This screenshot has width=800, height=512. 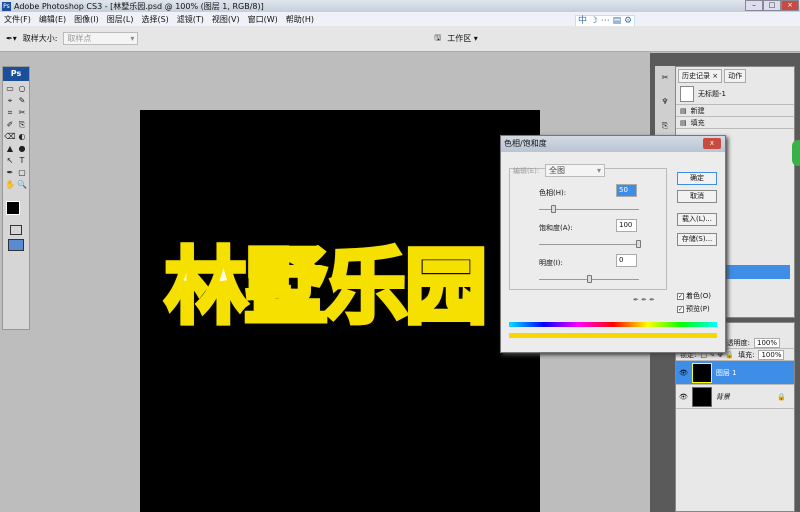 What do you see at coordinates (589, 244) in the screenshot?
I see `saturation-slider-track` at bounding box center [589, 244].